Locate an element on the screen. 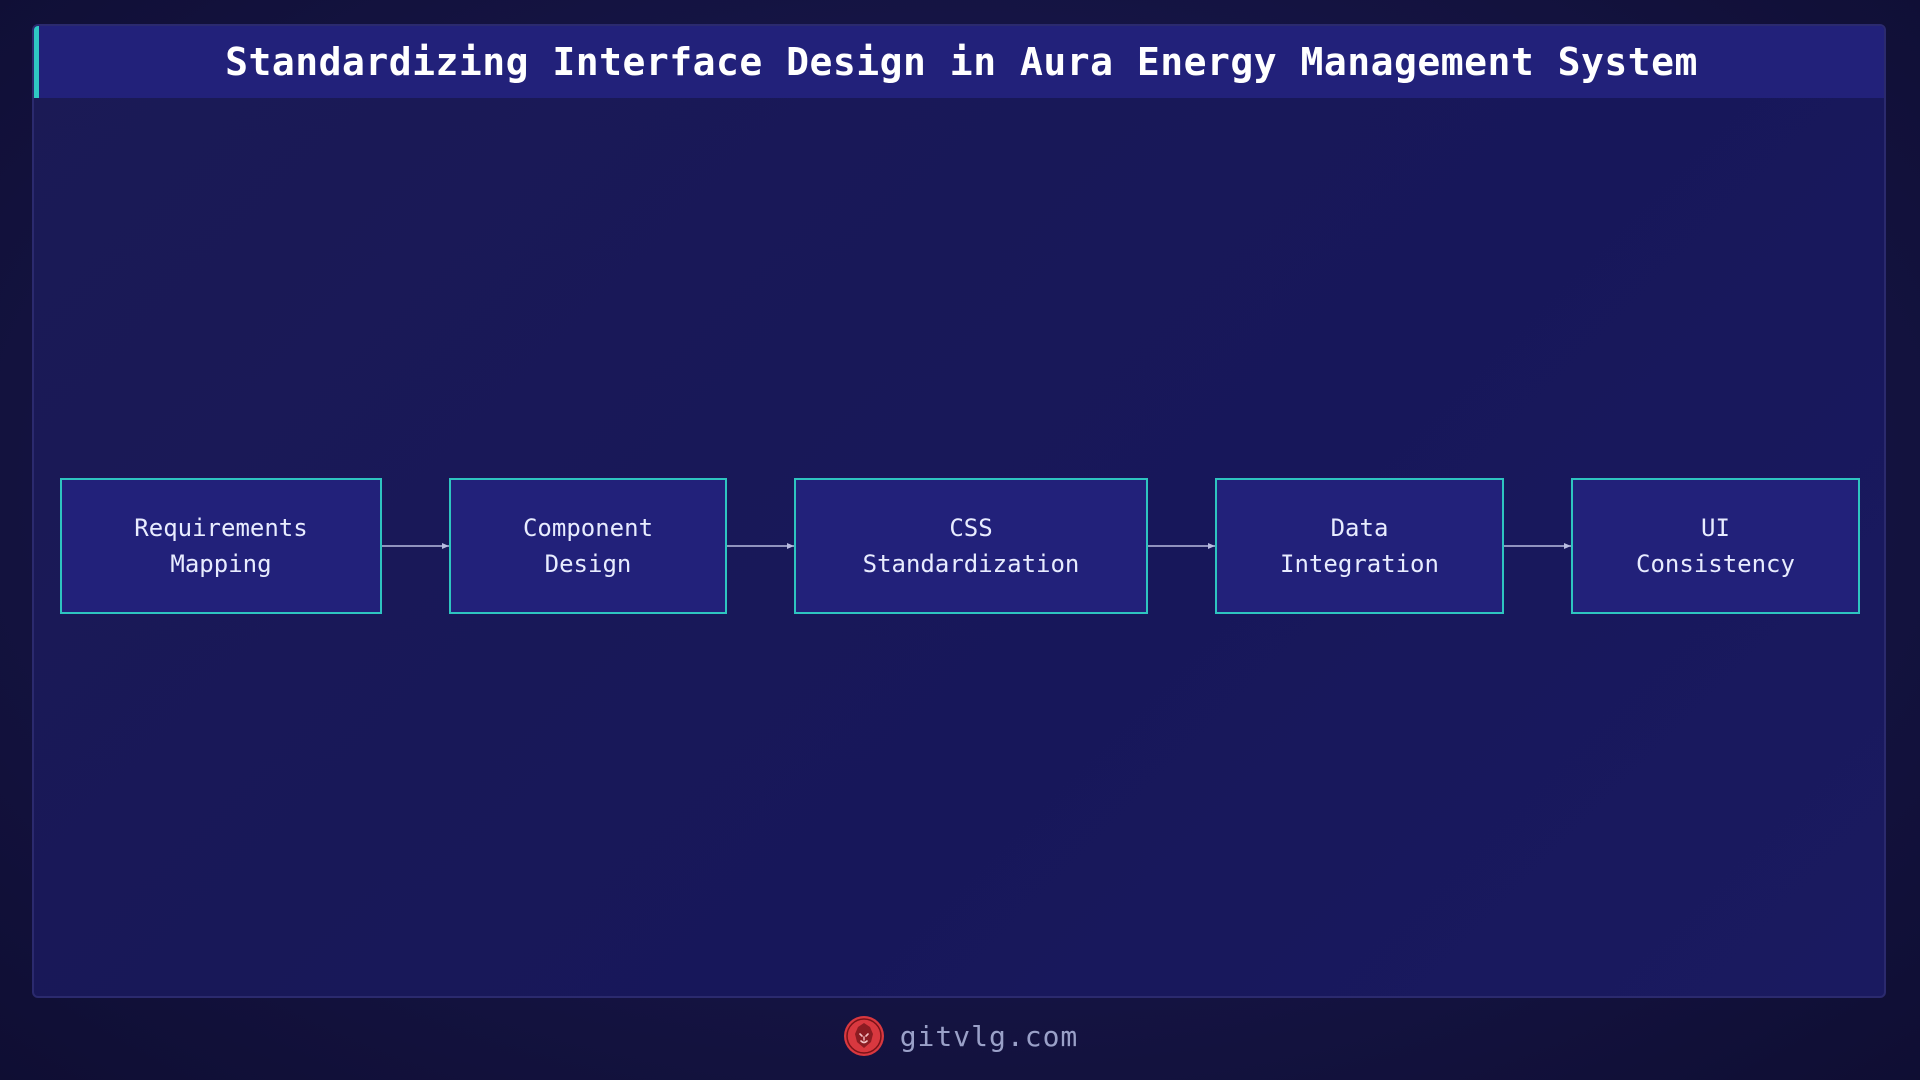 The image size is (1920, 1080). footer: gitvlg.com is located at coordinates (960, 1036).